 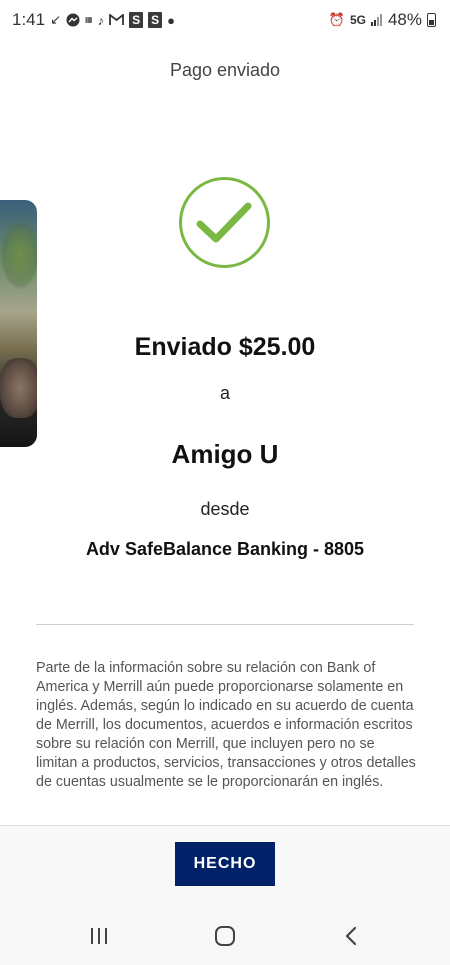 I want to click on divider, so click(x=225, y=624).